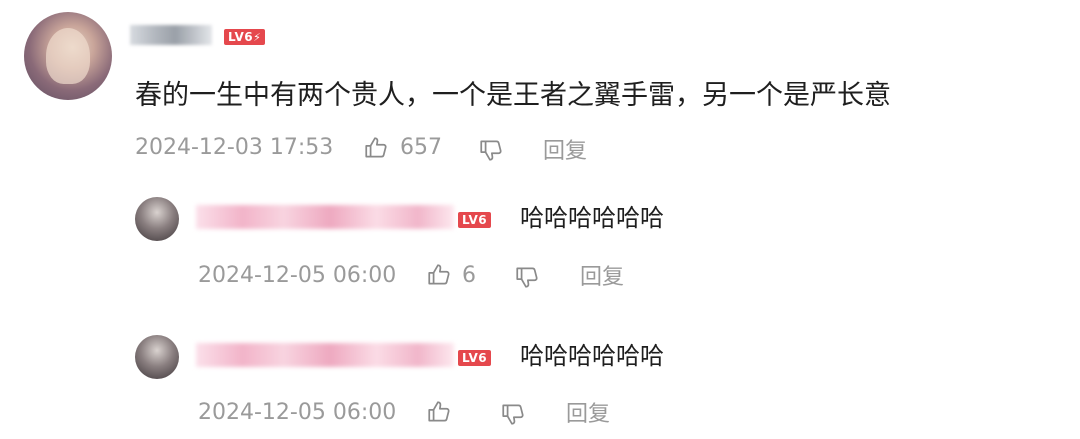 The width and height of the screenshot is (1080, 439). What do you see at coordinates (241, 37) in the screenshot?
I see `level-badge-label: LV6` at bounding box center [241, 37].